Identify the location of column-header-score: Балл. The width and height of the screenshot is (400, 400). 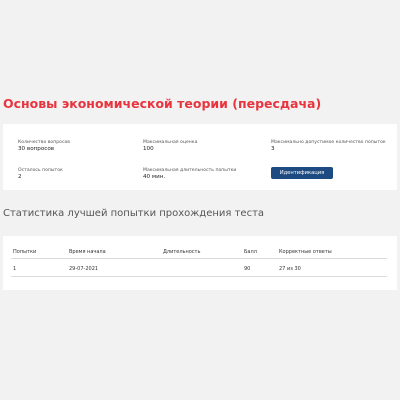
(250, 252).